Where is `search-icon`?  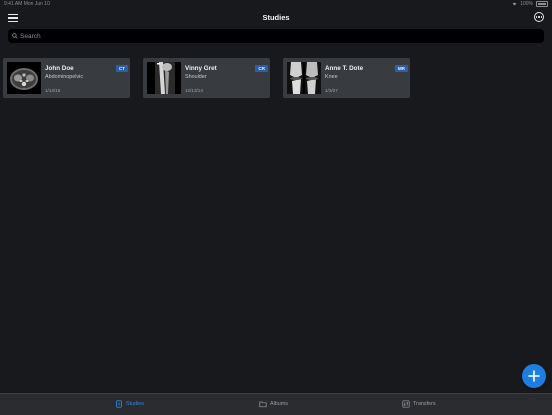
search-icon is located at coordinates (15, 35).